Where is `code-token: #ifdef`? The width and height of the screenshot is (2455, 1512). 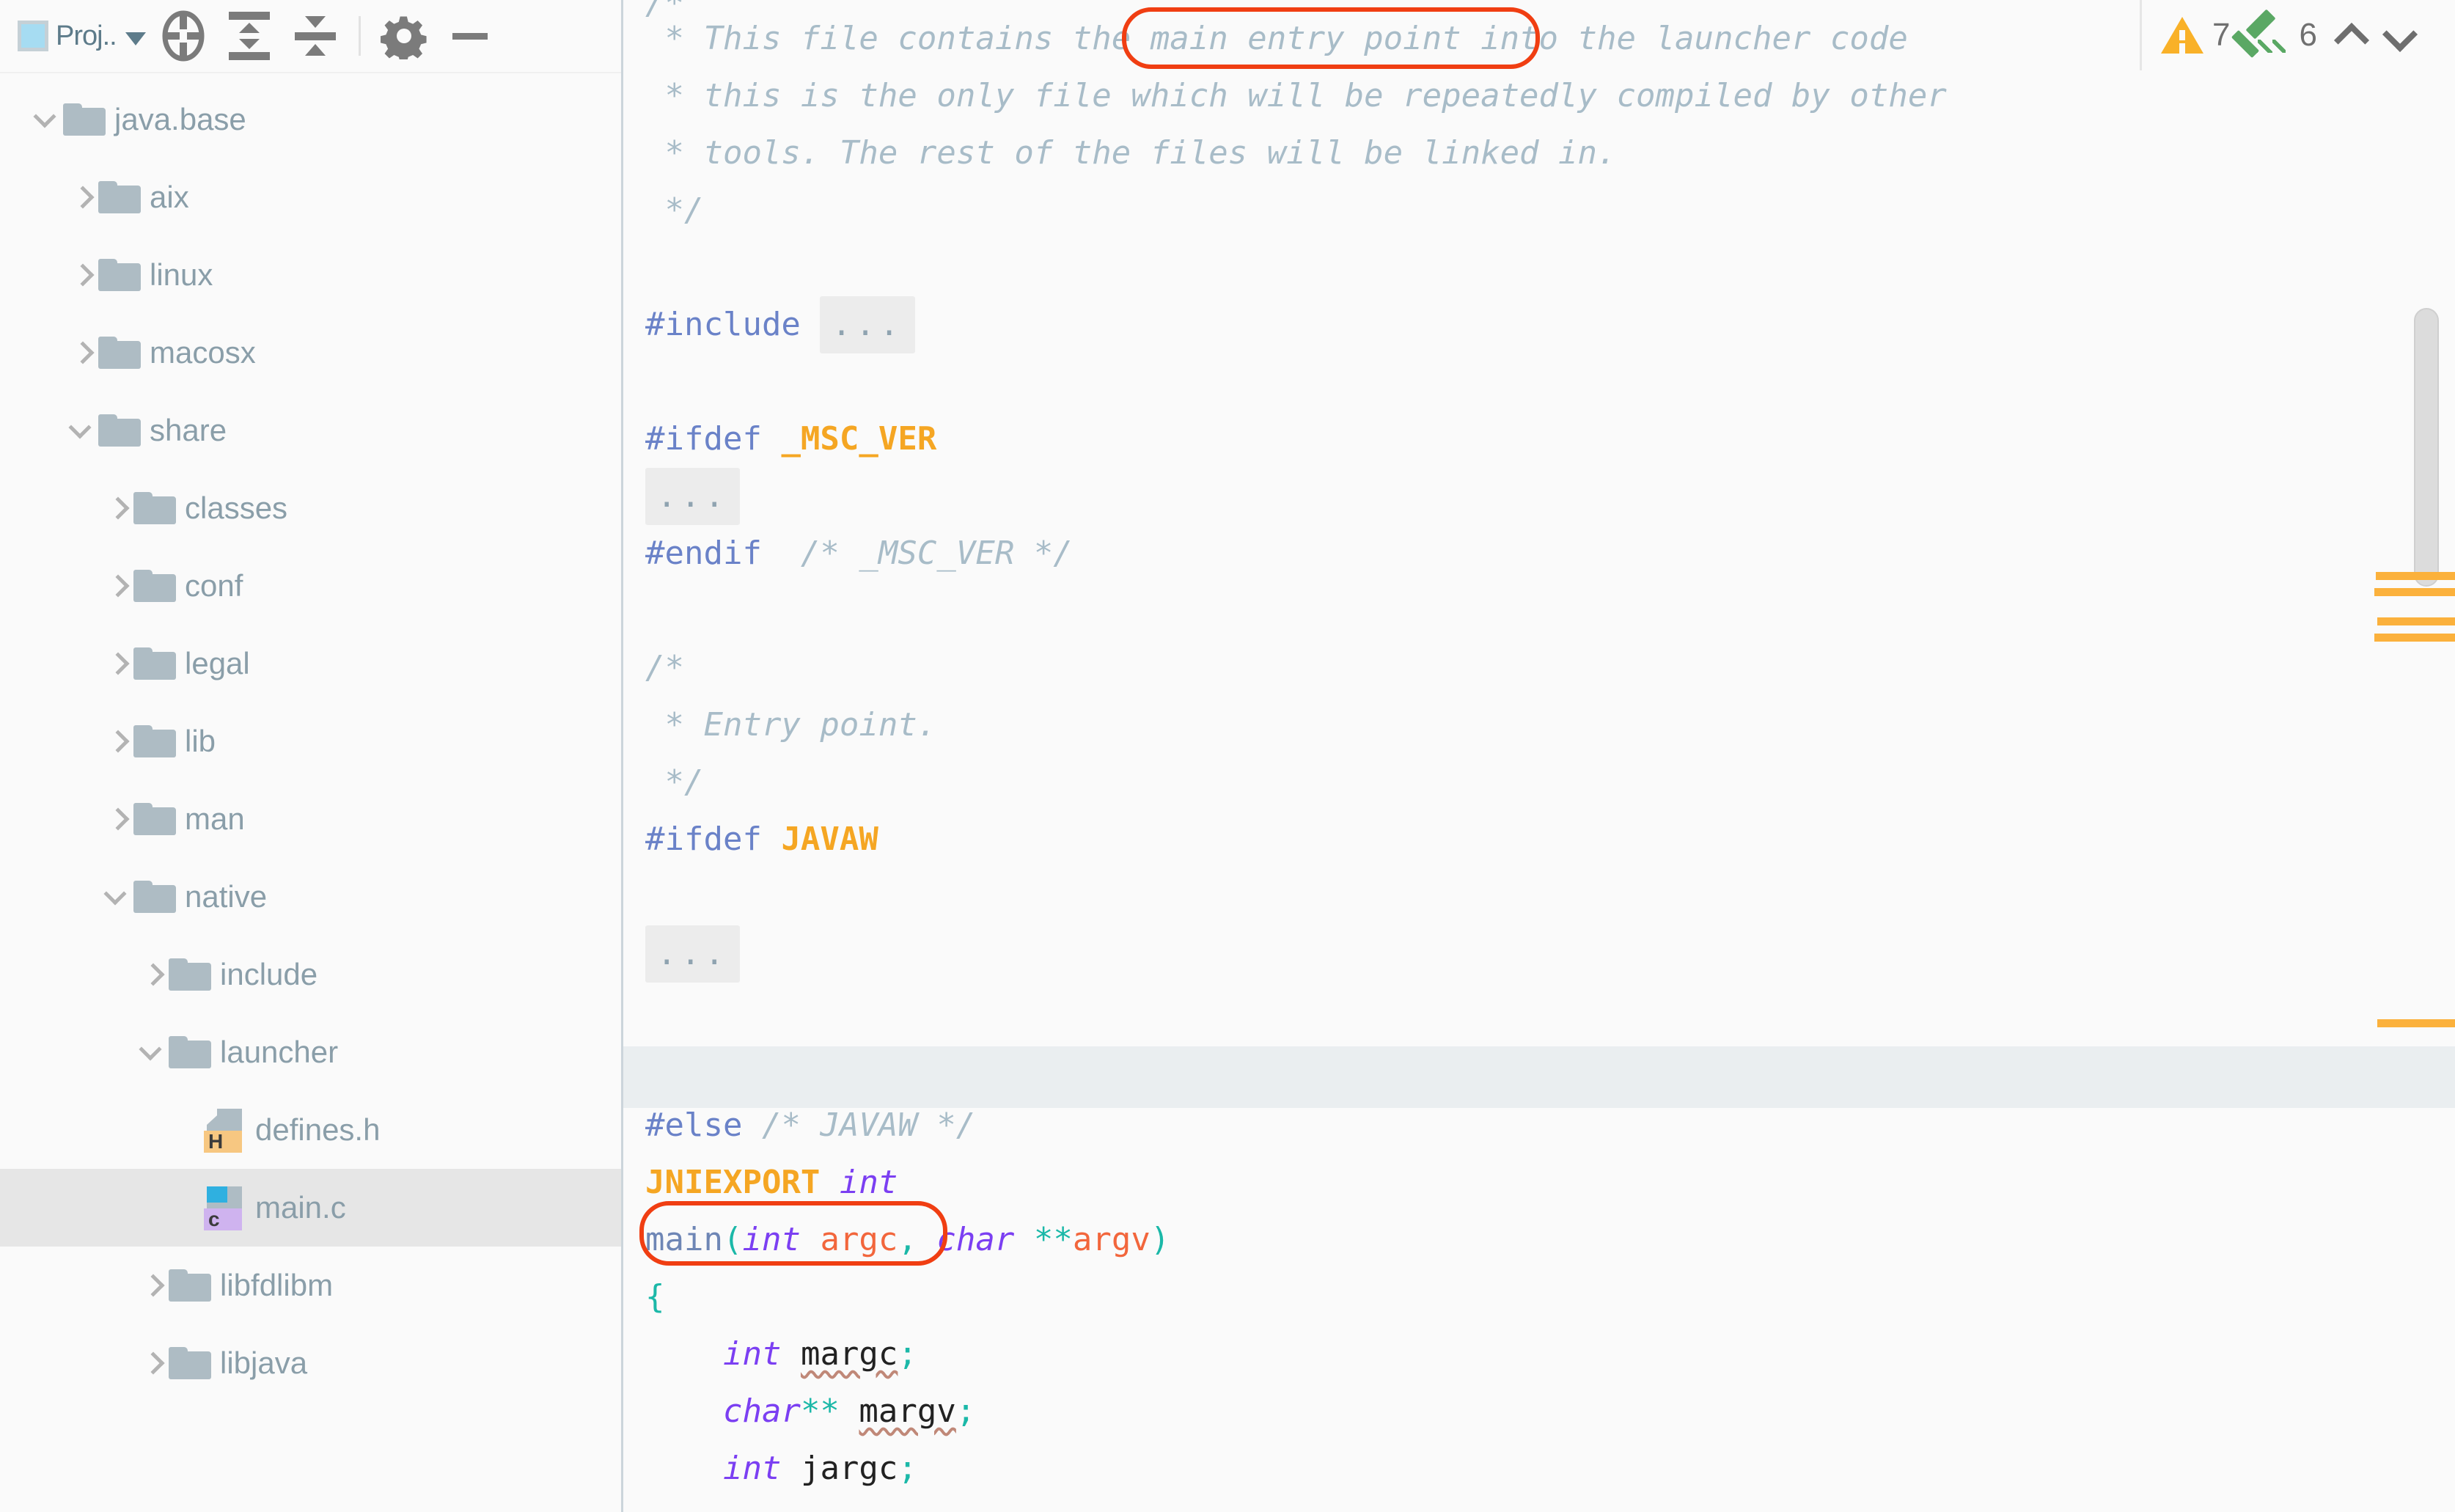 code-token: #ifdef is located at coordinates (713, 840).